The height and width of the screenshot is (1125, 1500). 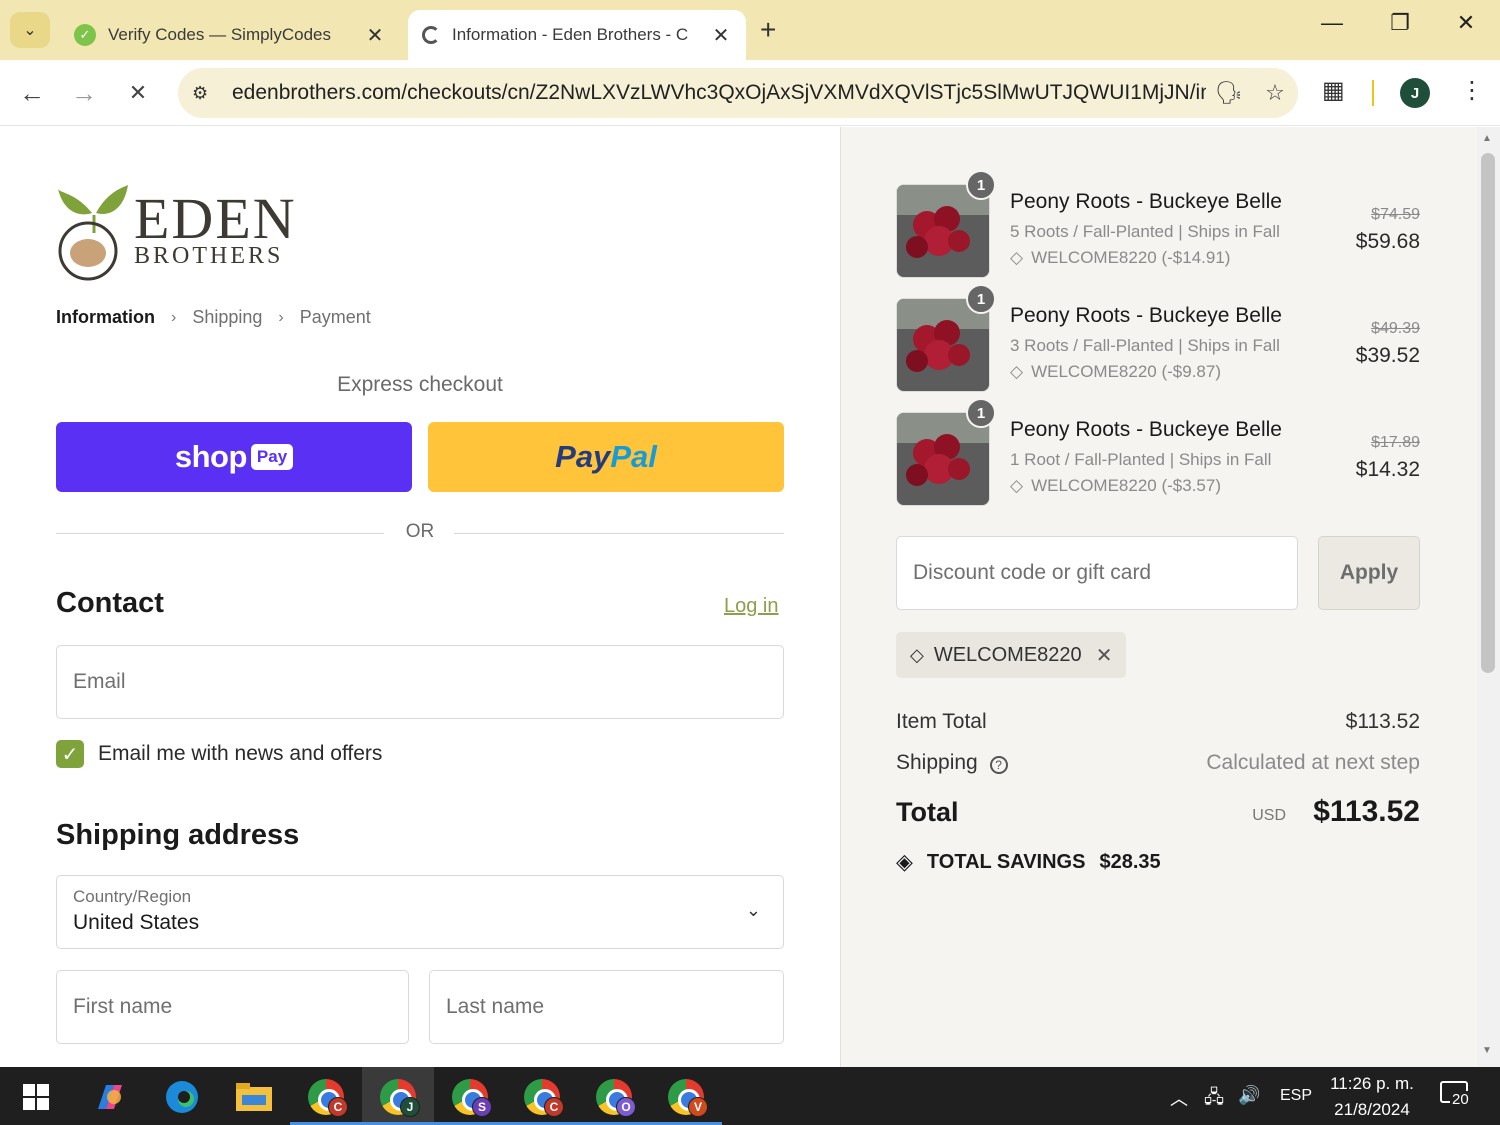 What do you see at coordinates (698, 1107) in the screenshot?
I see `profile-badge: V` at bounding box center [698, 1107].